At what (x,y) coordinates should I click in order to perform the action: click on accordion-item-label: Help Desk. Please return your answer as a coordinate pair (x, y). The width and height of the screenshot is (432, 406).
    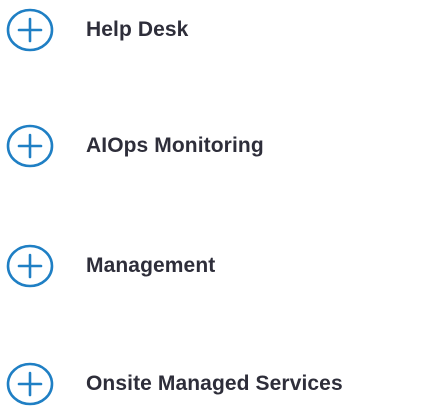
    Looking at the image, I should click on (137, 29).